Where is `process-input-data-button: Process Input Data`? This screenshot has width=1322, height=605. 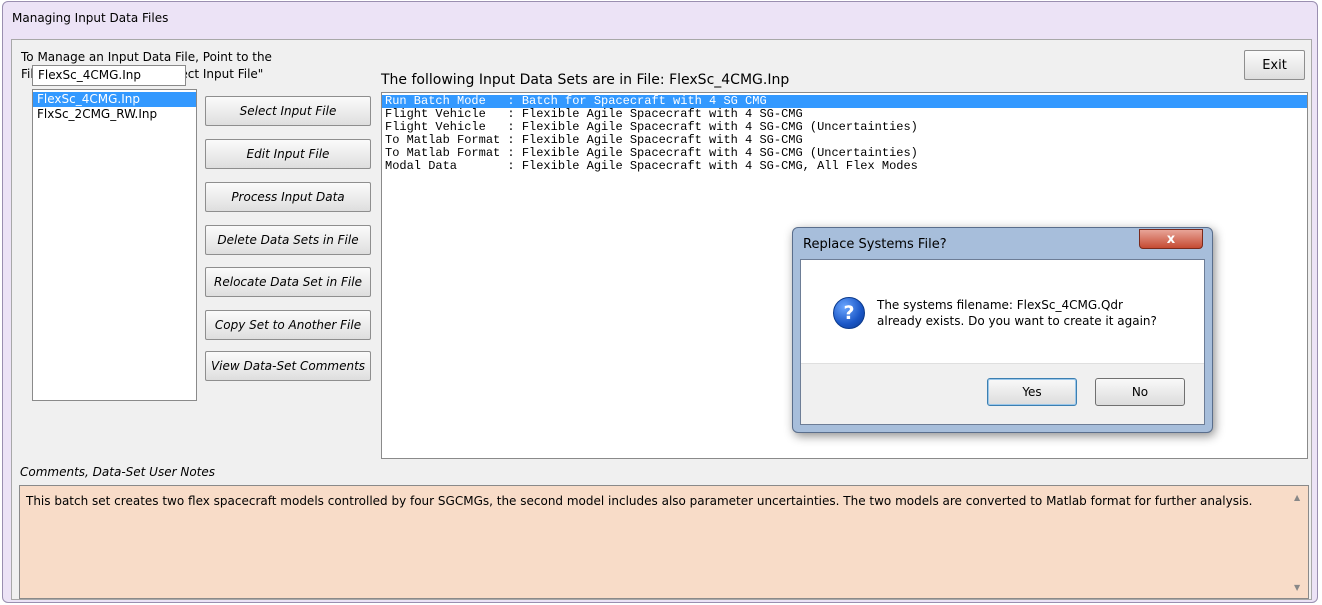
process-input-data-button: Process Input Data is located at coordinates (288, 197).